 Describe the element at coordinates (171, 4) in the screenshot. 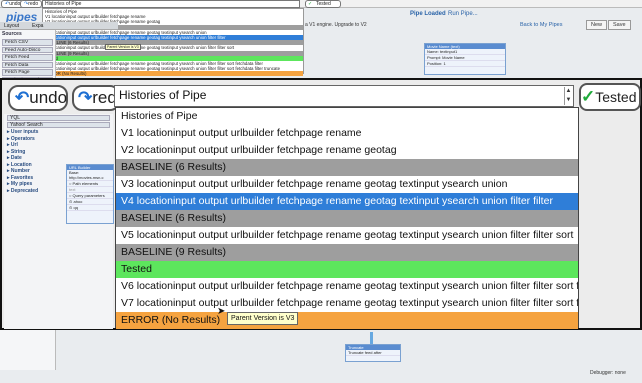

I see `mini-history-select: Histories of Pipe` at that location.